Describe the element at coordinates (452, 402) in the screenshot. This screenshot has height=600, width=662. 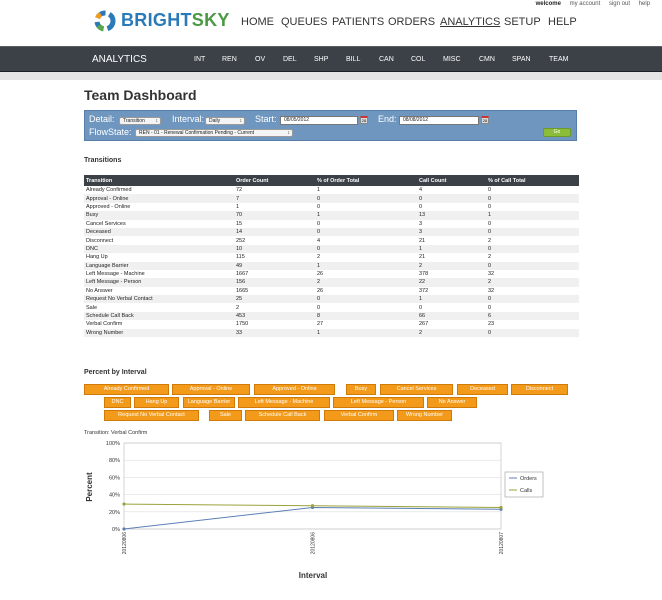
I see `transition-button: No Answer` at that location.